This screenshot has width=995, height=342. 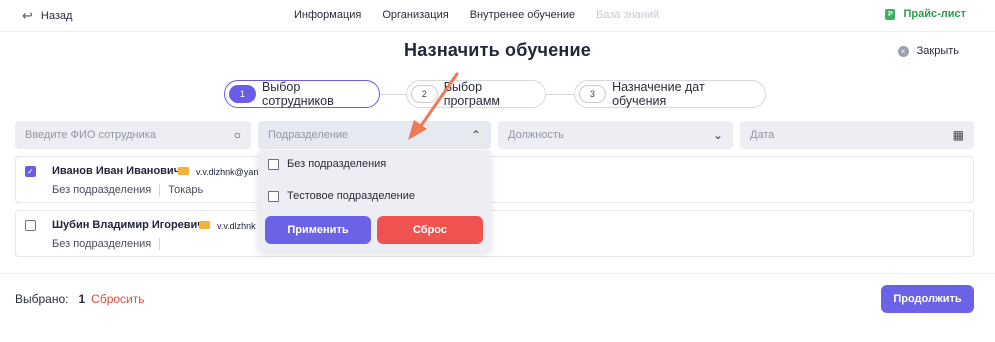 I want to click on chevron-down-icon: ⌄, so click(x=717, y=135).